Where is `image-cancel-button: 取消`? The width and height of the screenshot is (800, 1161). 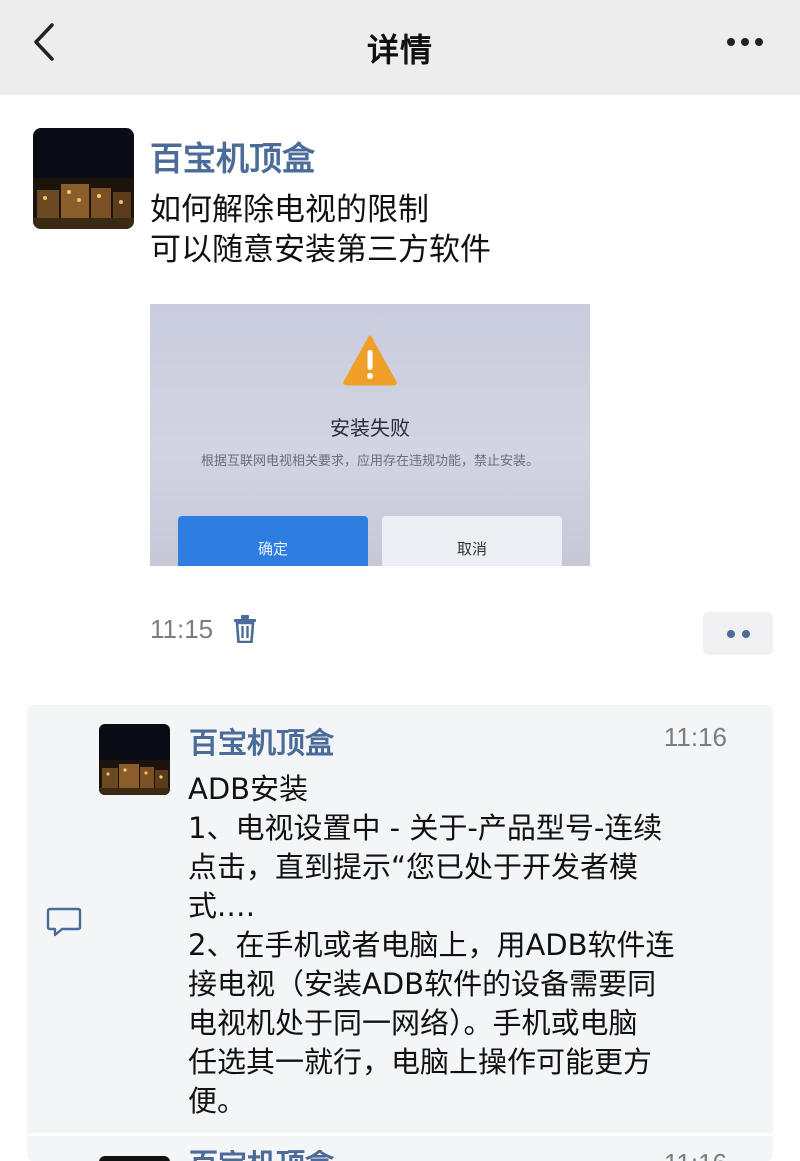
image-cancel-button: 取消 is located at coordinates (472, 541).